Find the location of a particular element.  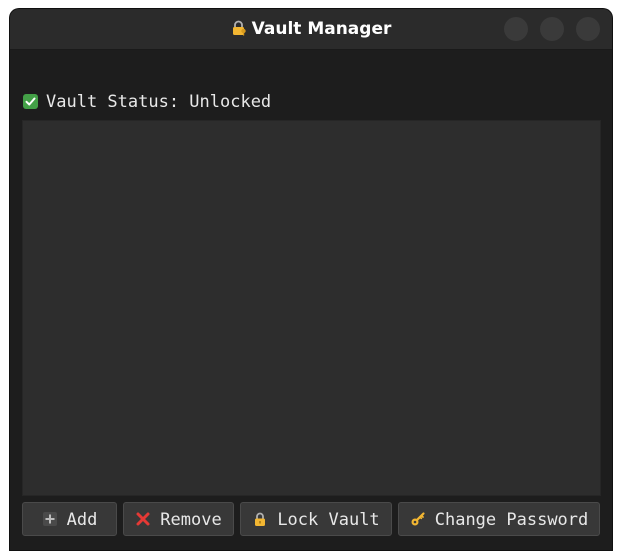

minimize-button is located at coordinates (516, 29).